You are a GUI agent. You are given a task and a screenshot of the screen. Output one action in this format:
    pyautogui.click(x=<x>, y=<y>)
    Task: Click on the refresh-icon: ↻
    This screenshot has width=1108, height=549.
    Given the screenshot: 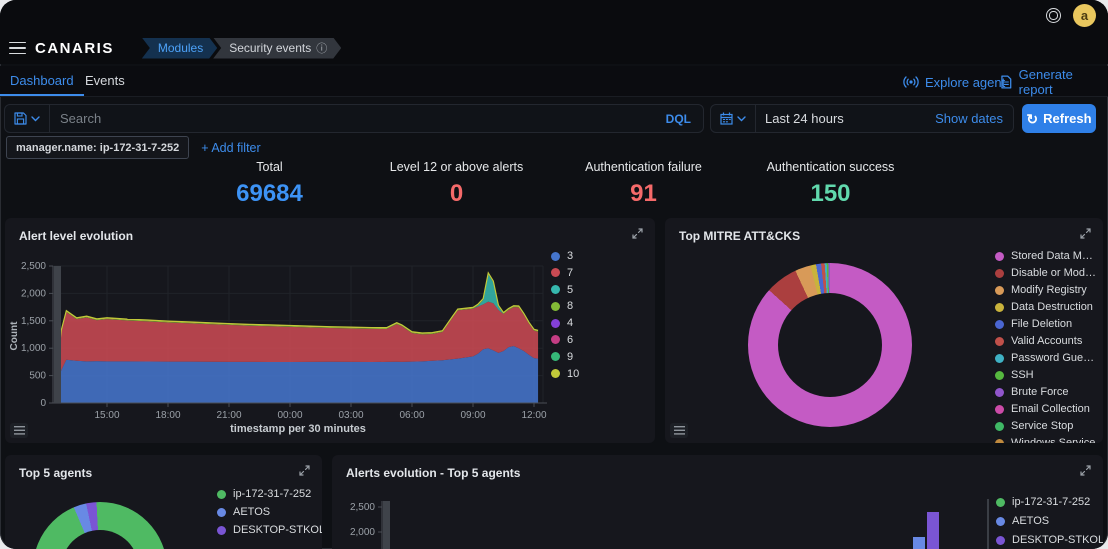 What is the action you would take?
    pyautogui.click(x=1032, y=118)
    